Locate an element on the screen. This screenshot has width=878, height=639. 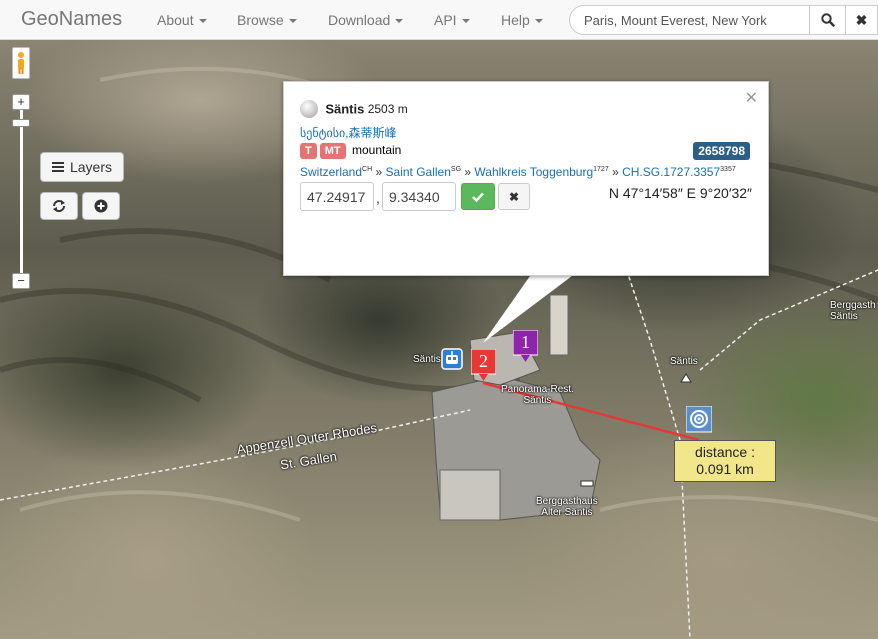
layers-label: Layers is located at coordinates (91, 167).